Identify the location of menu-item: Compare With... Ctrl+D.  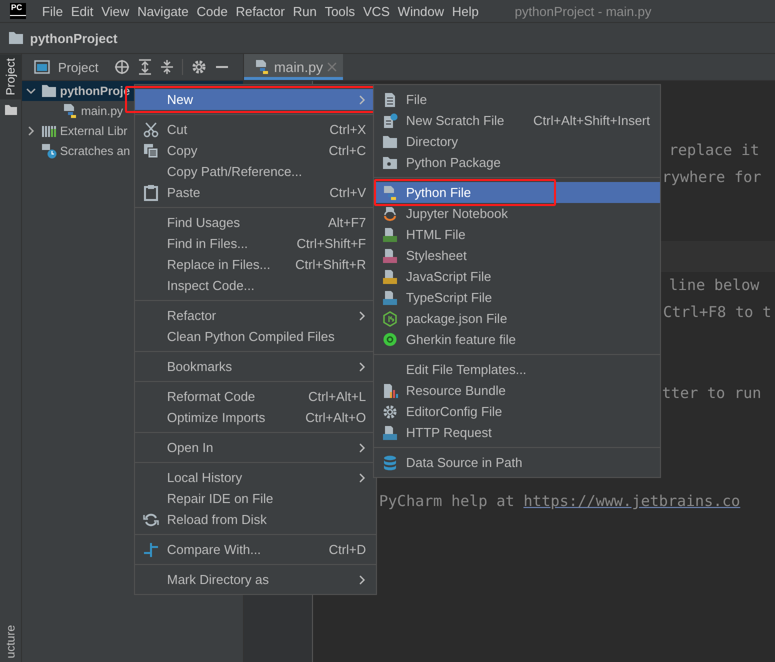
(255, 549).